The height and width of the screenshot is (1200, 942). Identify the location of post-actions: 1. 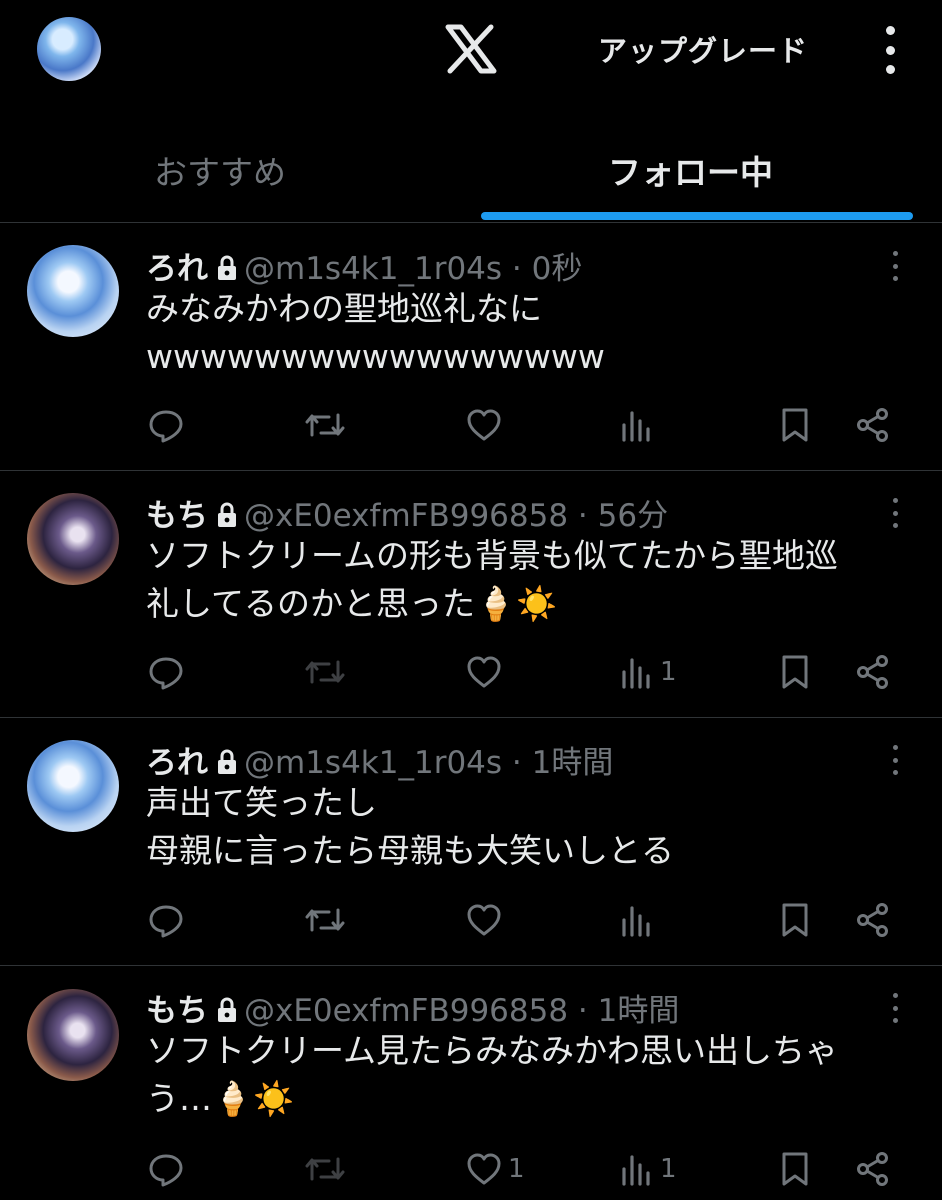
(471, 672).